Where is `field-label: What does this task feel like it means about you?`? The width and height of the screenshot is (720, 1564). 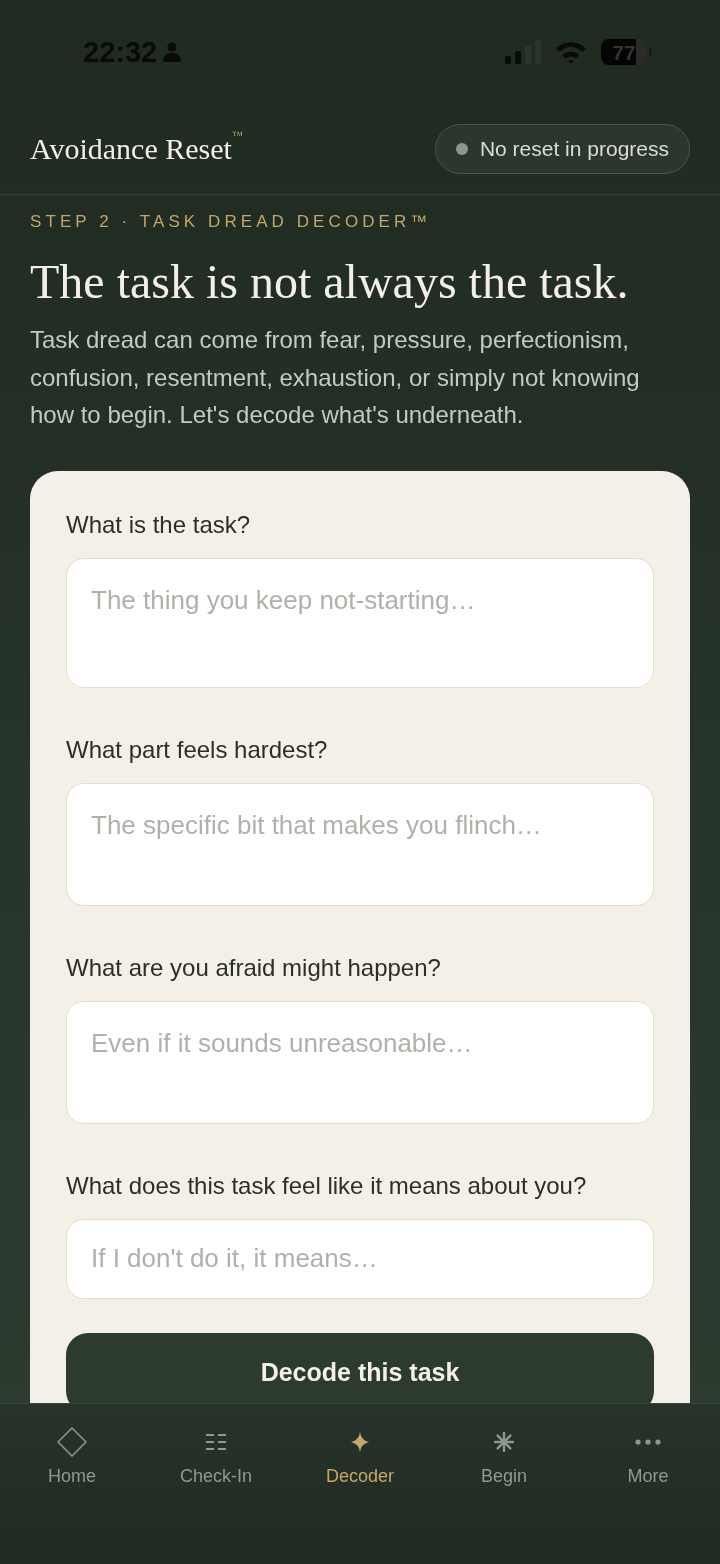
field-label: What does this task feel like it means about you? is located at coordinates (327, 1185).